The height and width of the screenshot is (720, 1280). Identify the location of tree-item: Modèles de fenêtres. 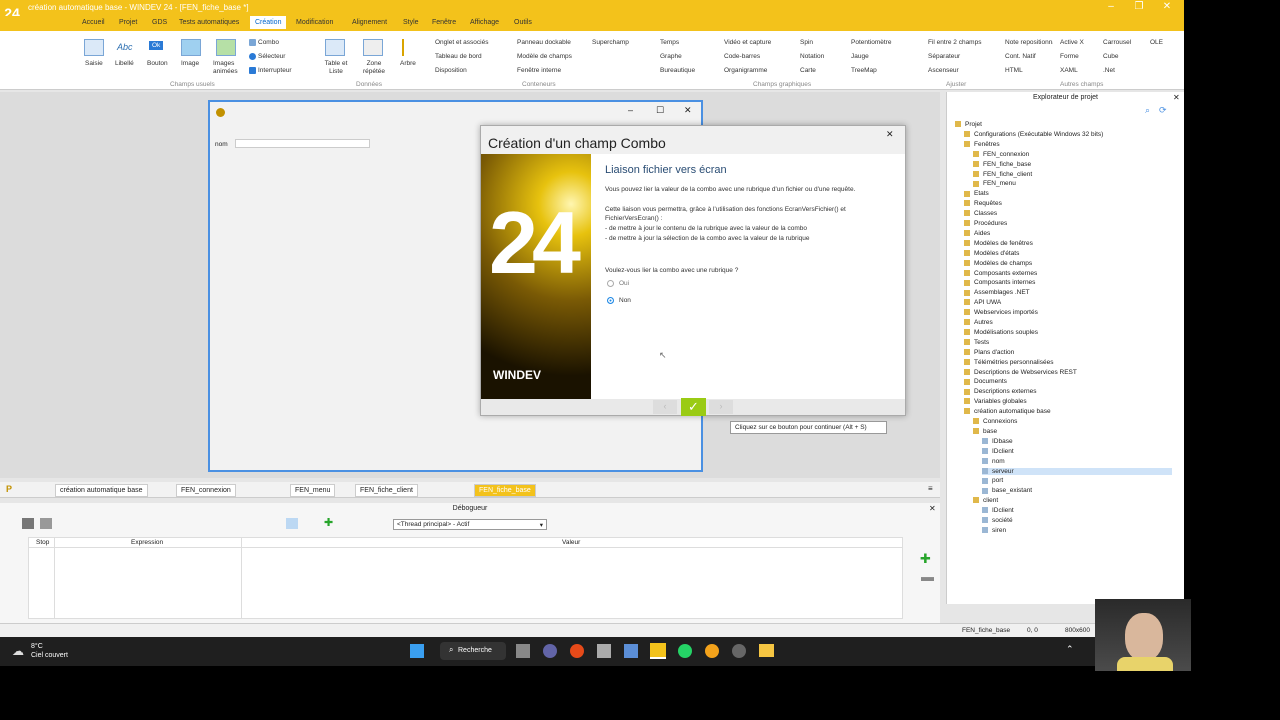
(998, 243).